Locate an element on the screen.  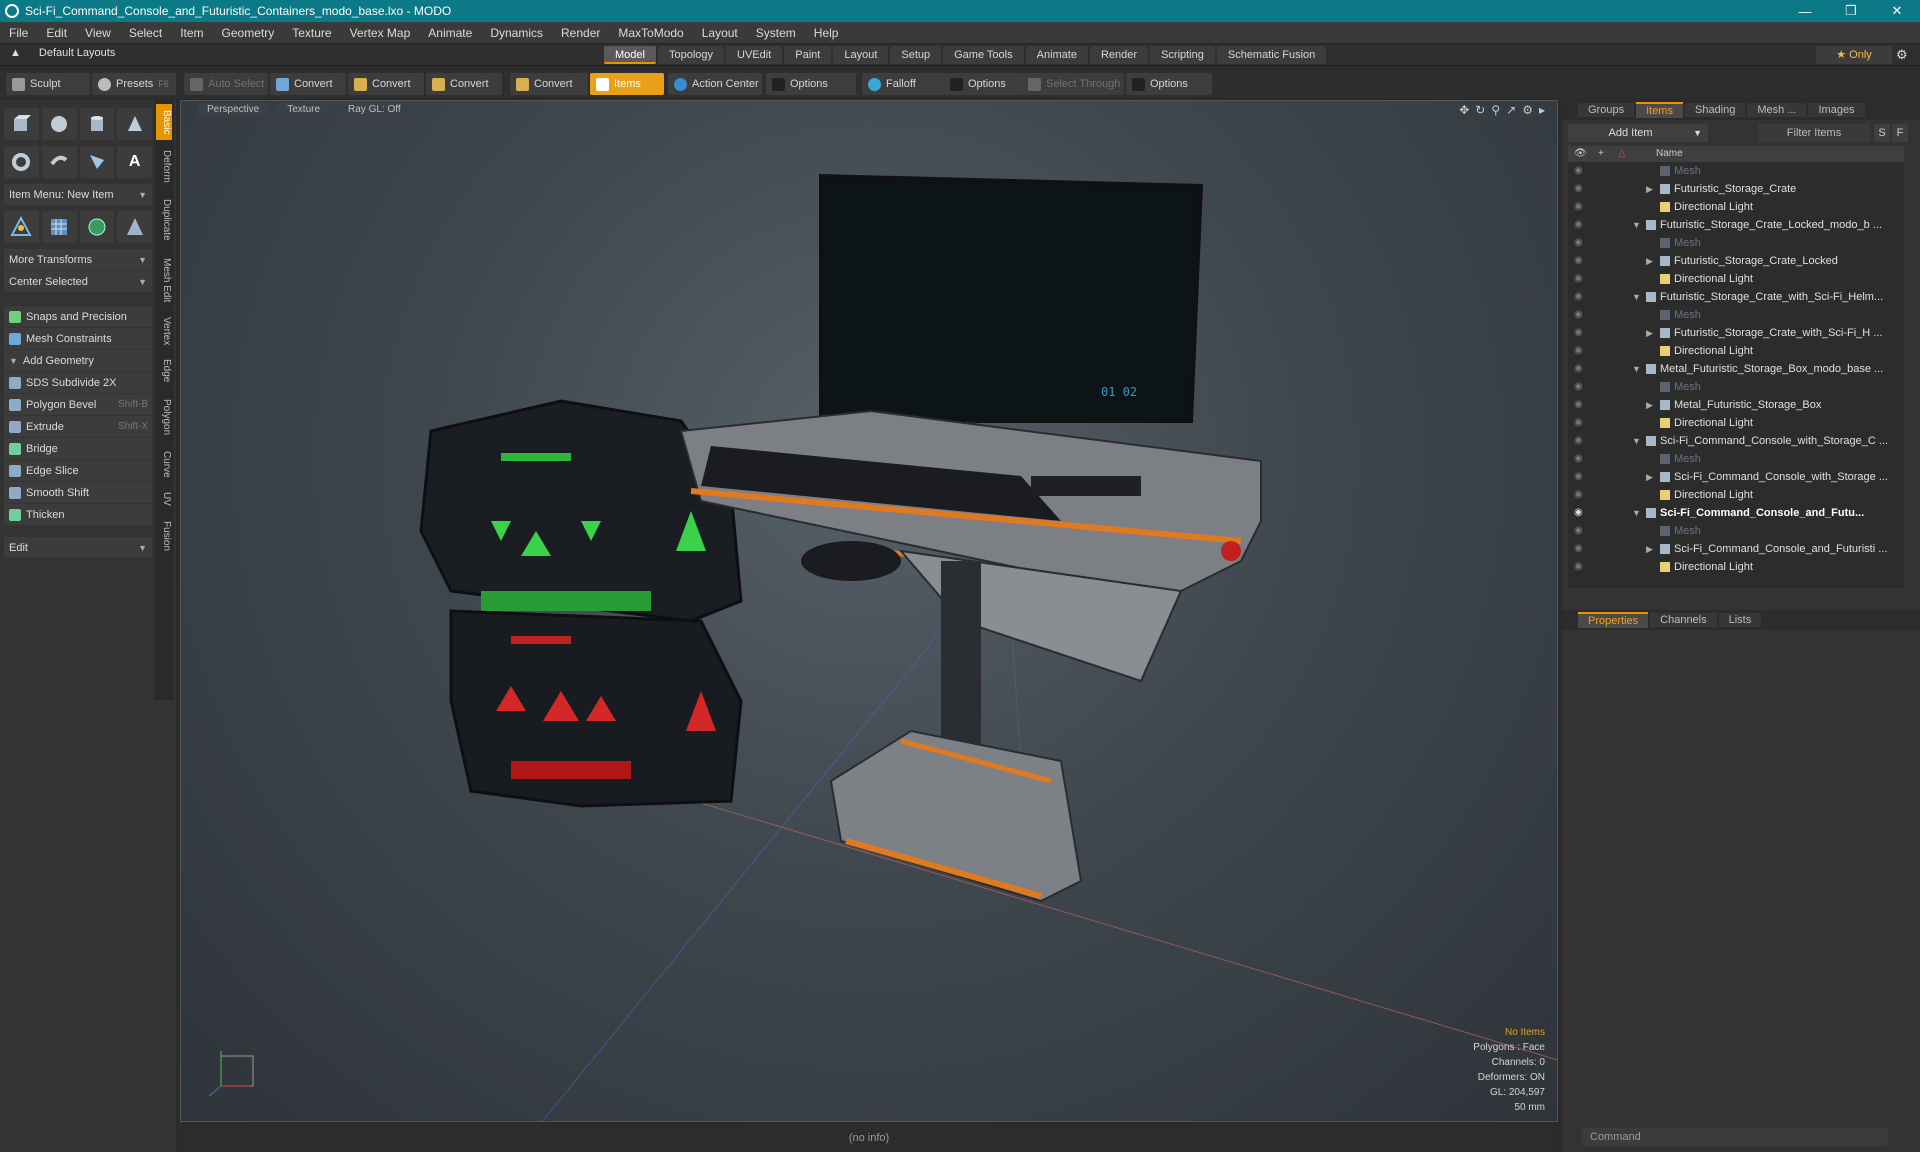
globe-icon is located at coordinates (97, 227).